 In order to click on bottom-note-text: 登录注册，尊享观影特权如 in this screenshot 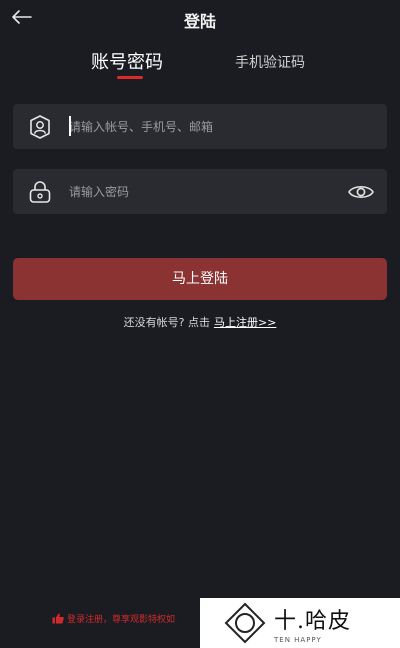, I will do `click(121, 620)`.